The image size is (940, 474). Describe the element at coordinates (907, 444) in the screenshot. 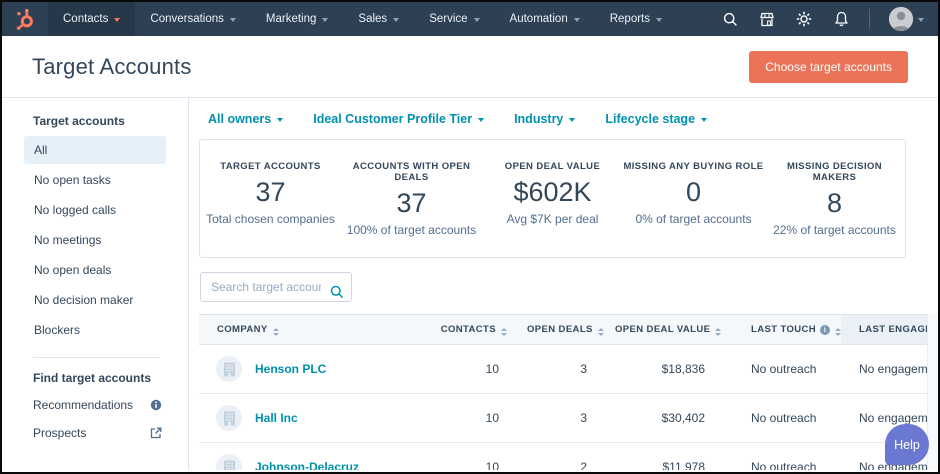

I see `help-button: Help` at that location.